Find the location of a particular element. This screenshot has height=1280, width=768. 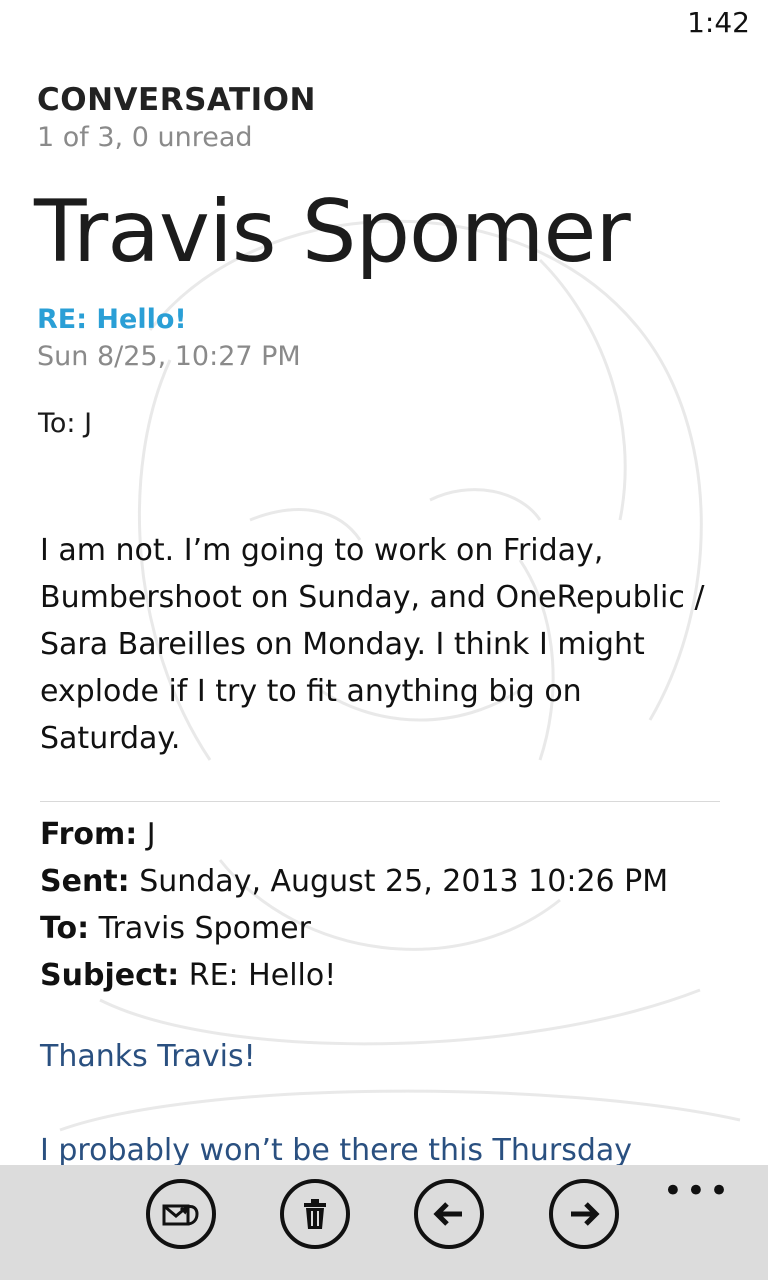

more-options-button: ••• is located at coordinates (697, 1191).